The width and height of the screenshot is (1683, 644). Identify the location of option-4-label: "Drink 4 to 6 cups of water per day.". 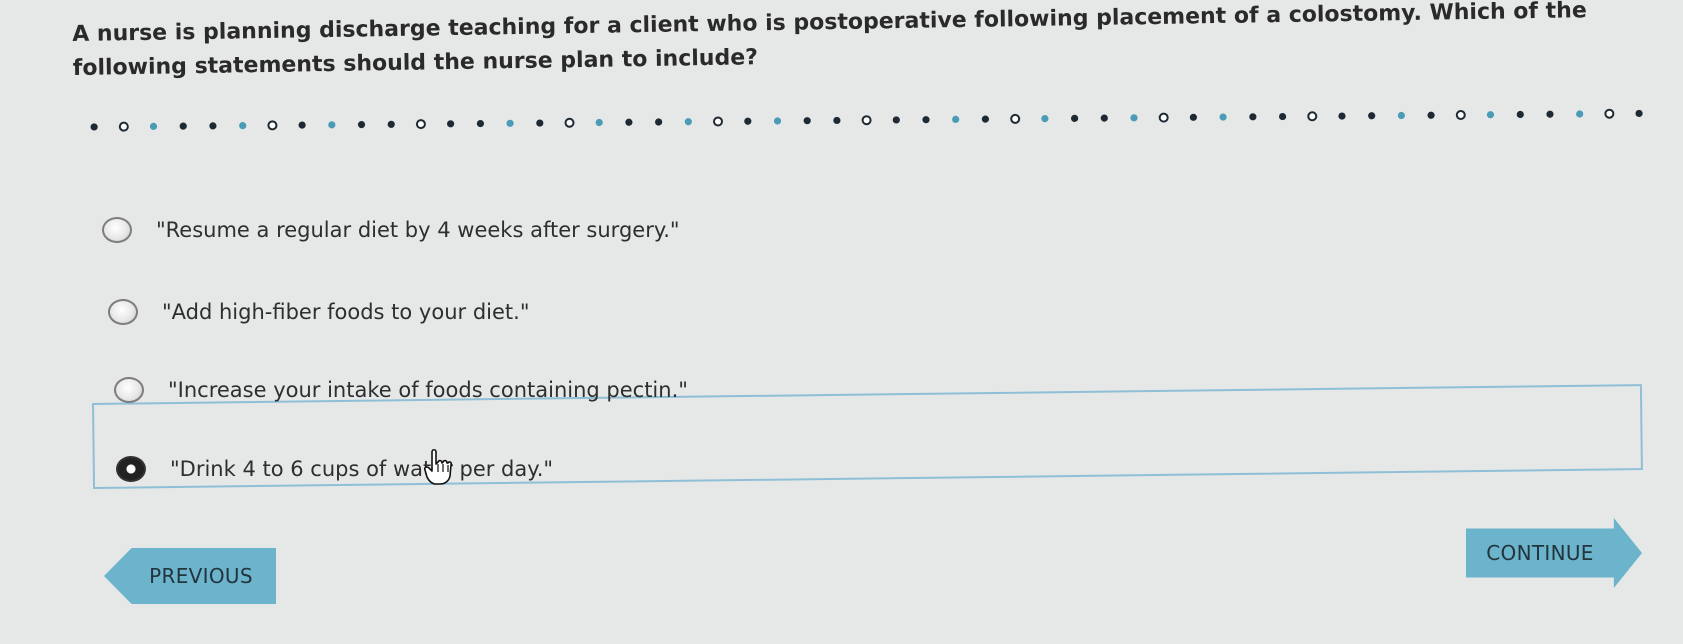
(362, 469).